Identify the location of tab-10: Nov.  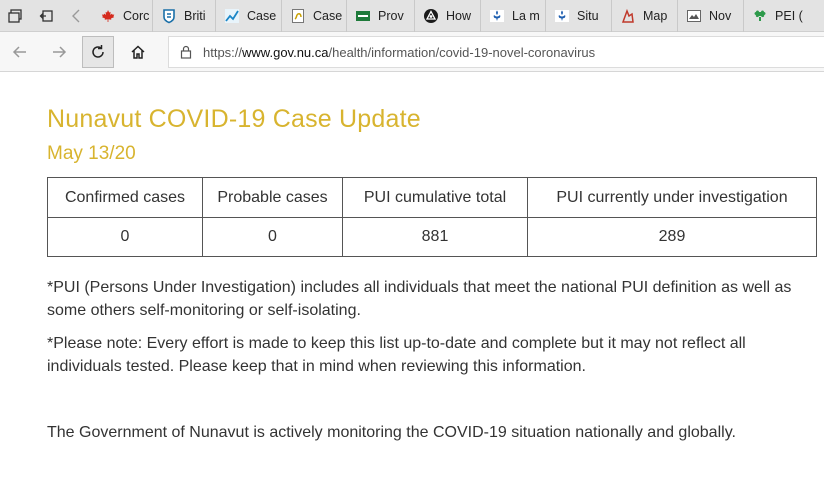
(711, 16).